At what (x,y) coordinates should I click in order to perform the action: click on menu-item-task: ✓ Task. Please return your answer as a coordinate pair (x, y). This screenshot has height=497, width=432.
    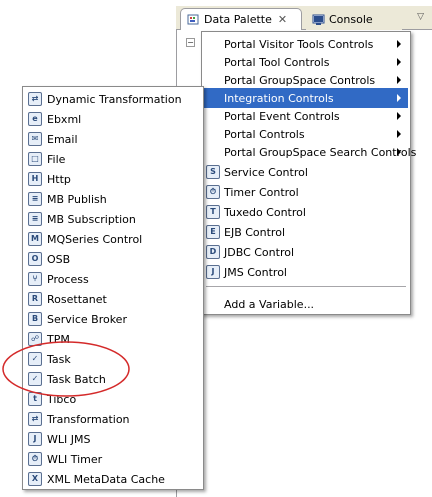
    Looking at the image, I should click on (113, 359).